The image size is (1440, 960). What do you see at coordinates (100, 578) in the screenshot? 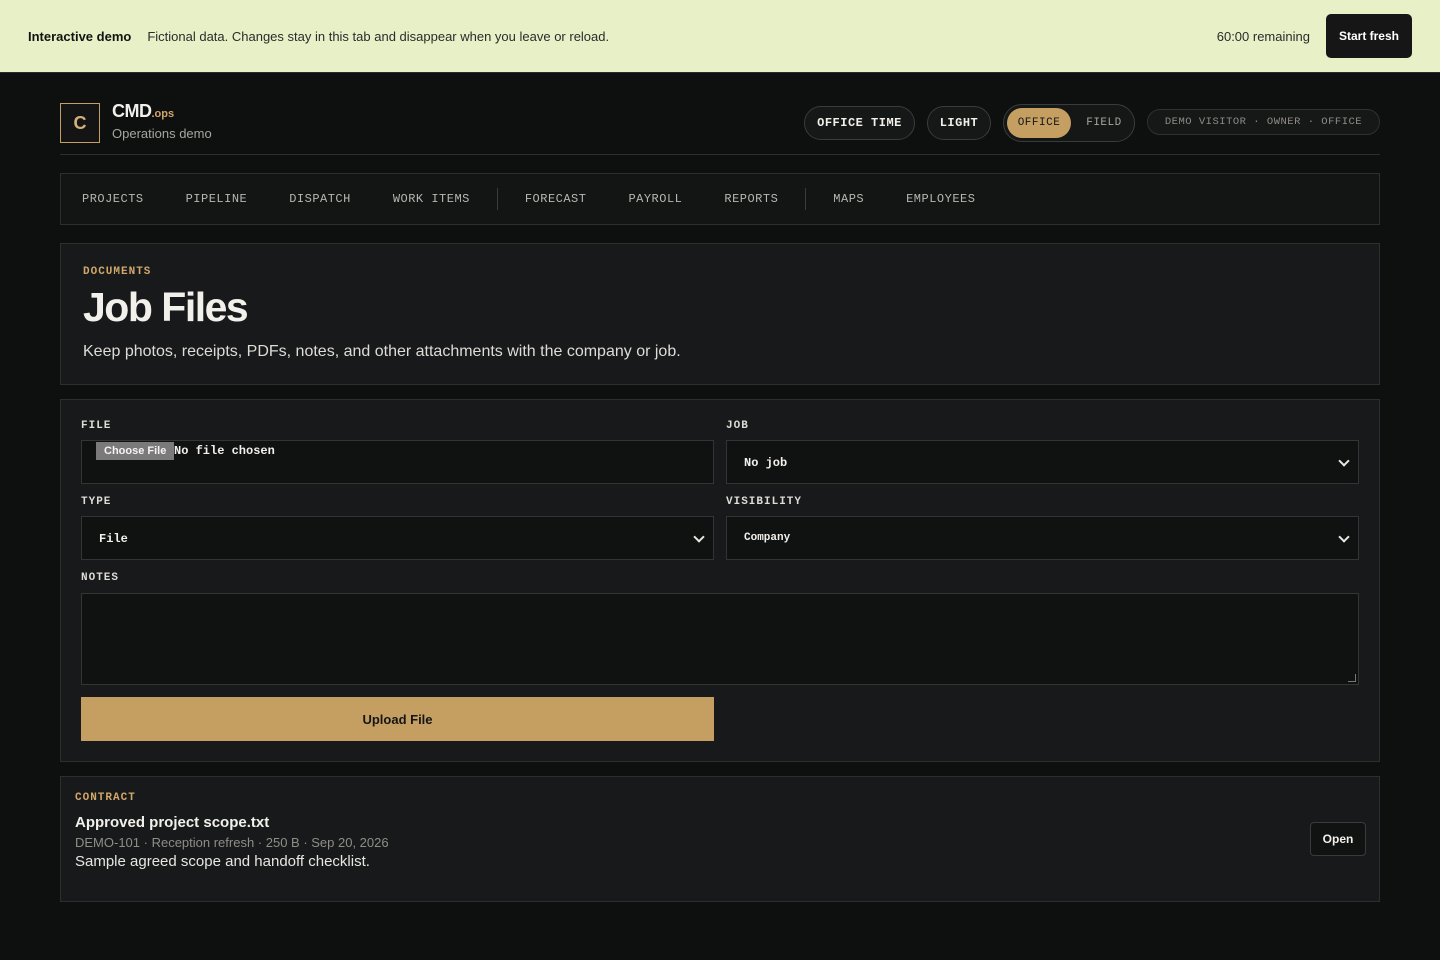
I see `notes-label: NOTES` at bounding box center [100, 578].